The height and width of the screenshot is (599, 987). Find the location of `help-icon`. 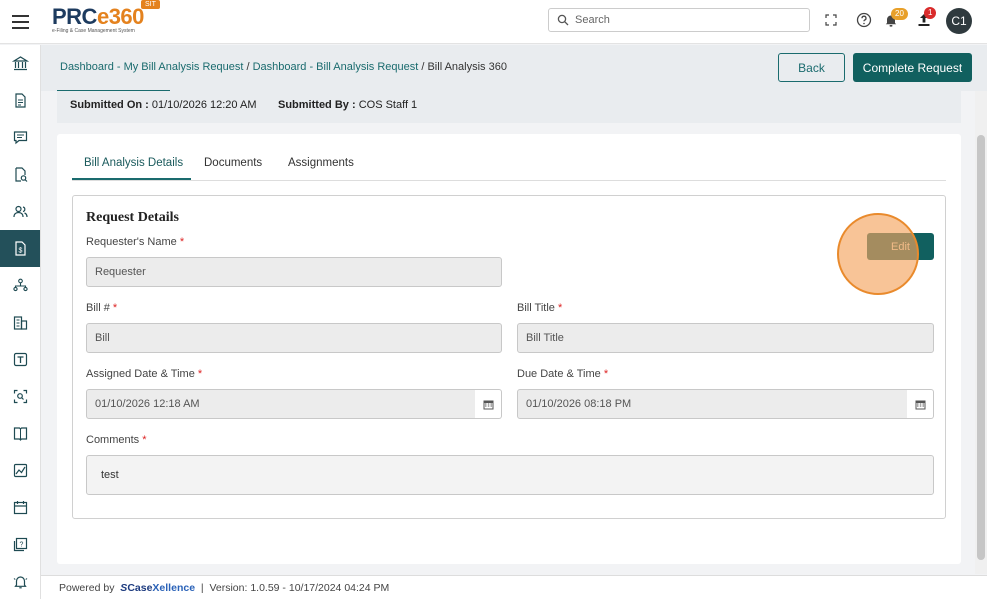

help-icon is located at coordinates (864, 20).